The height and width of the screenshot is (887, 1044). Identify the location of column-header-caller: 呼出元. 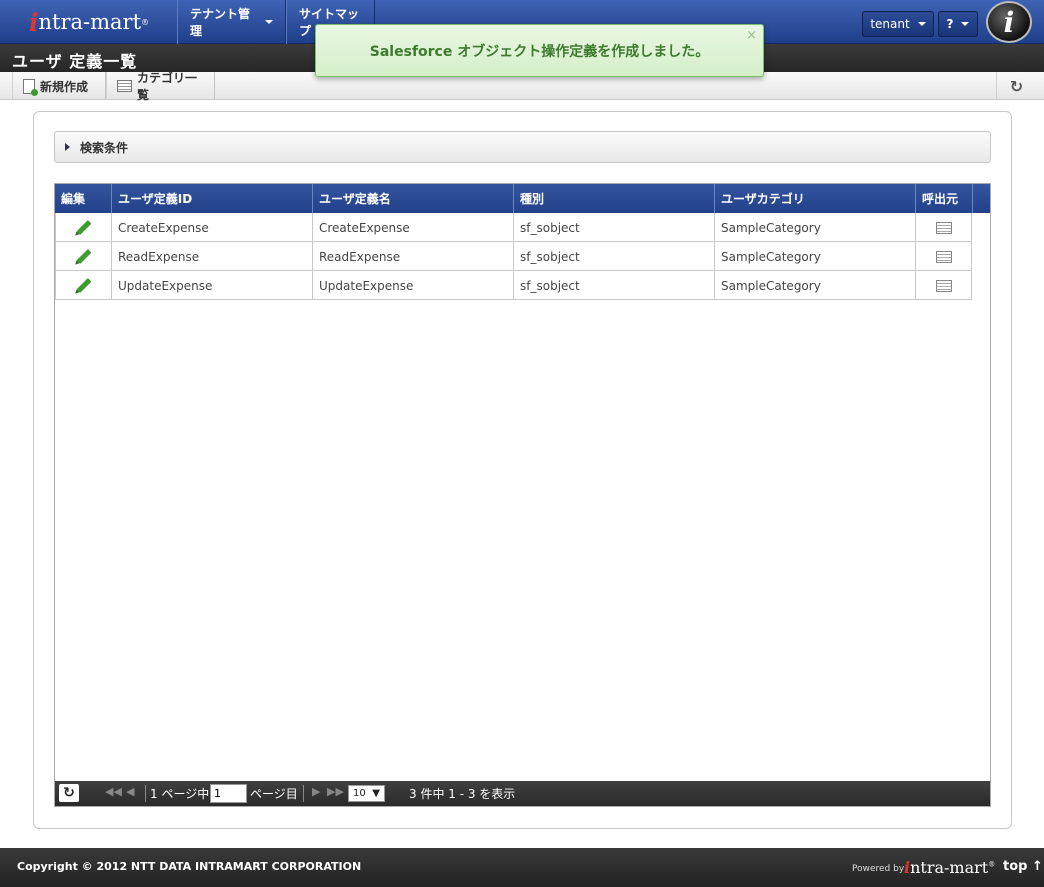
(944, 198).